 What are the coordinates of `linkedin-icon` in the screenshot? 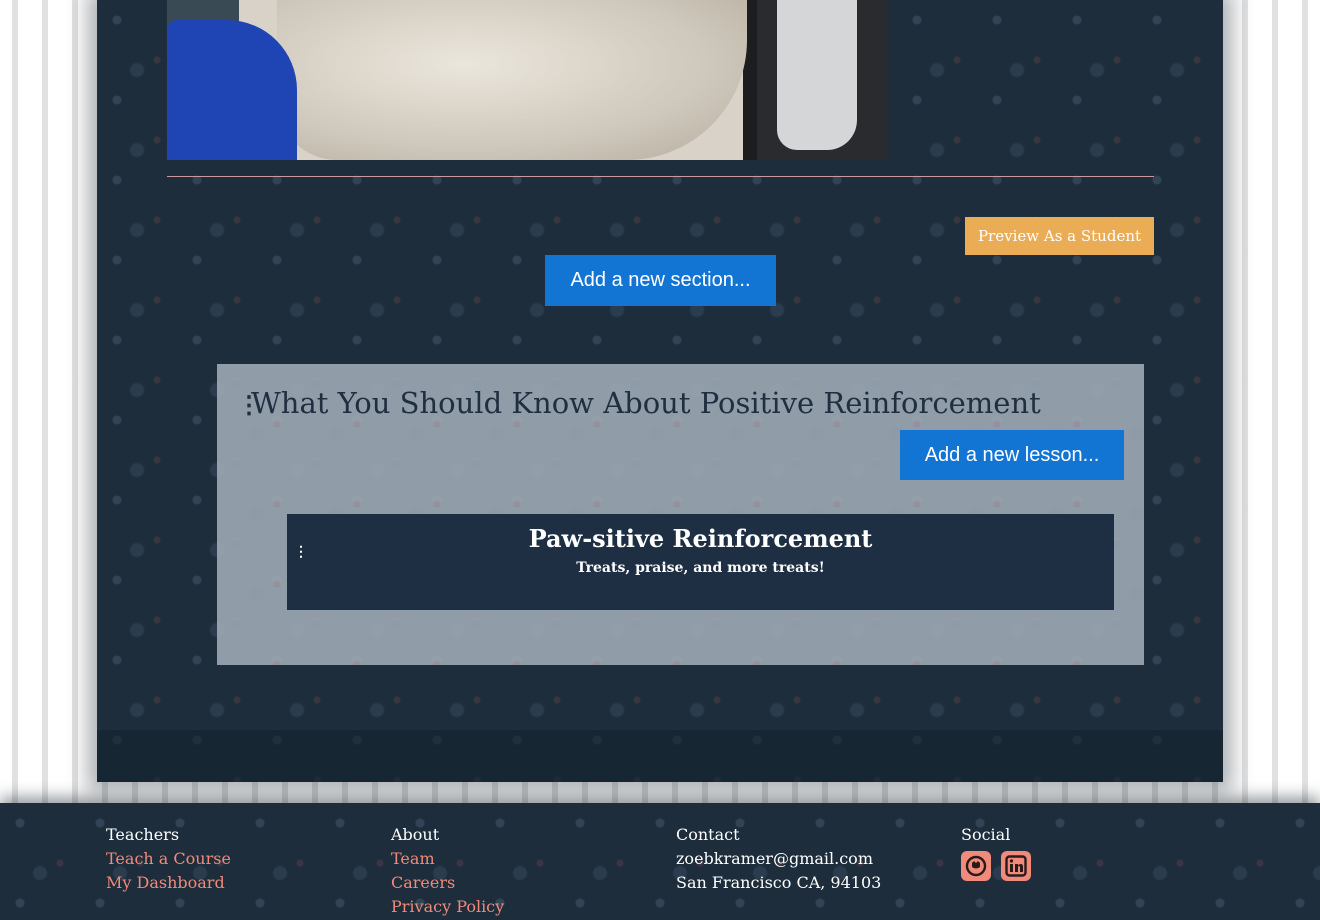 It's located at (1016, 866).